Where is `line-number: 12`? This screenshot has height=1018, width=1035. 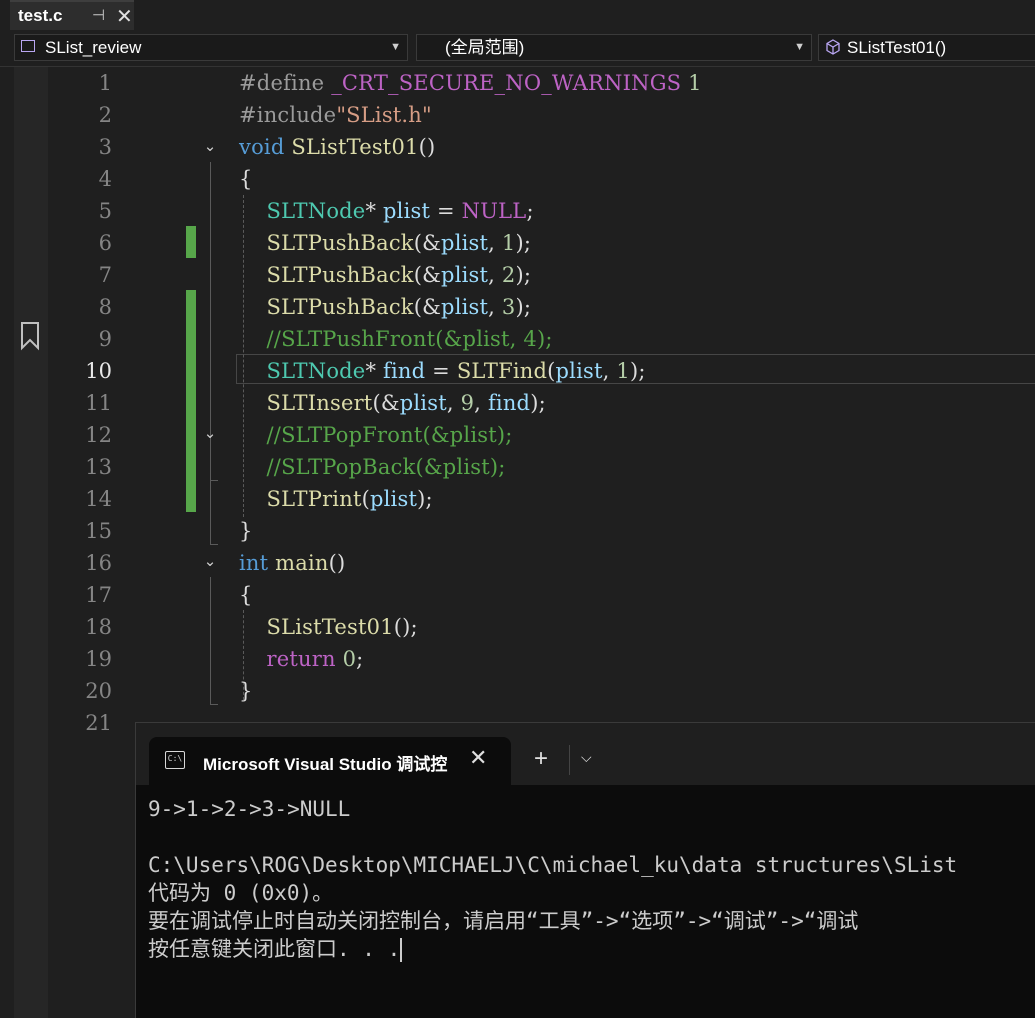 line-number: 12 is located at coordinates (98, 435).